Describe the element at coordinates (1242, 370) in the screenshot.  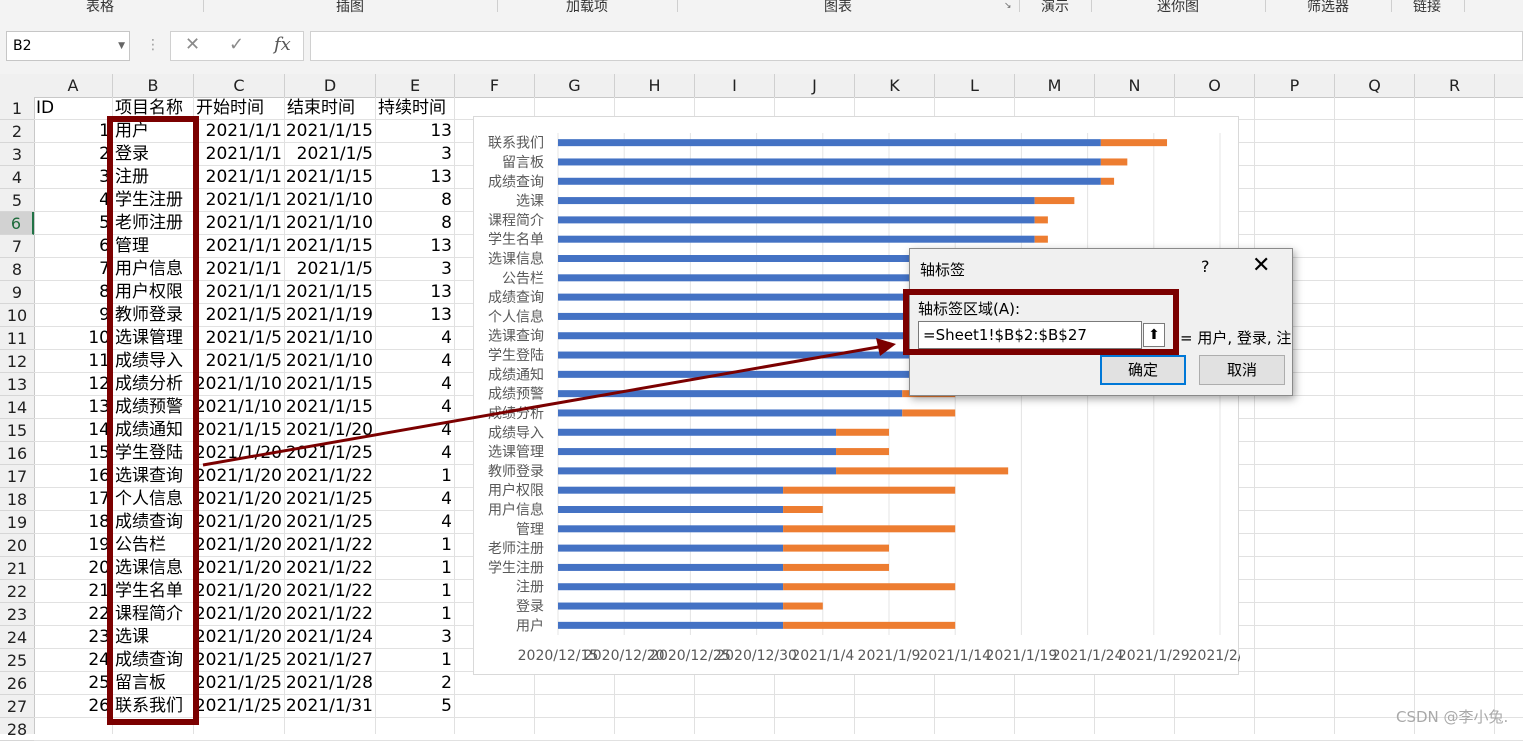
I see `cancel-button: 取消` at that location.